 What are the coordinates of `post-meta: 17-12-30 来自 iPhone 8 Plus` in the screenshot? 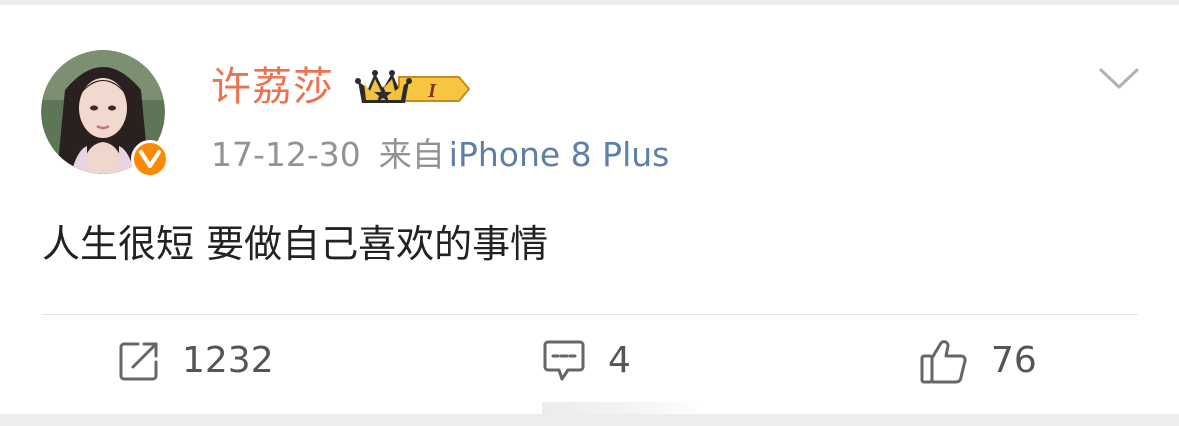 It's located at (440, 155).